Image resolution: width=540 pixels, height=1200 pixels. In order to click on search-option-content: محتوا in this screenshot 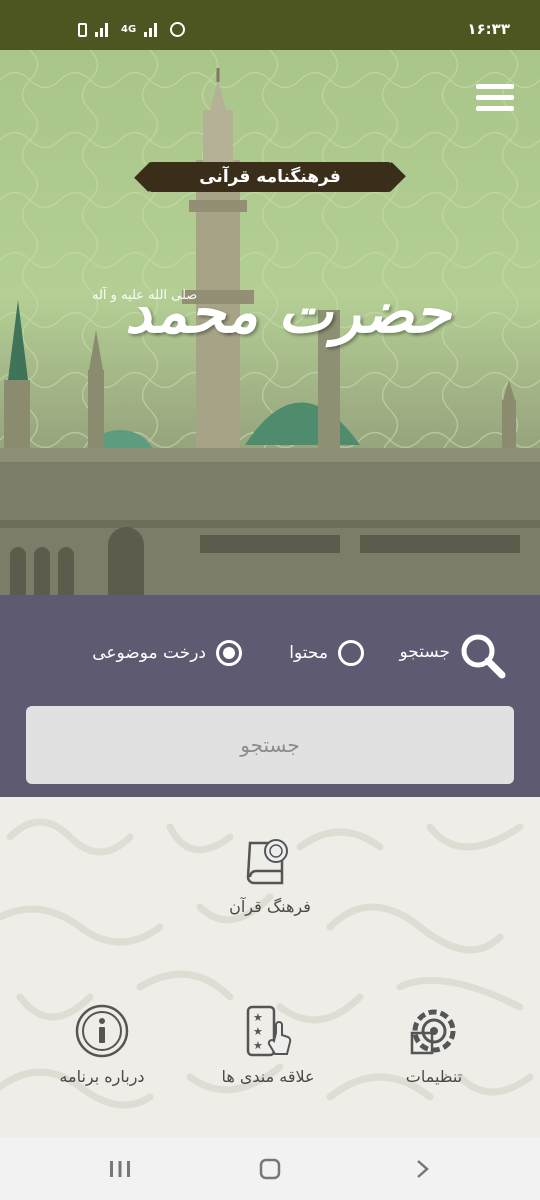, I will do `click(326, 653)`.